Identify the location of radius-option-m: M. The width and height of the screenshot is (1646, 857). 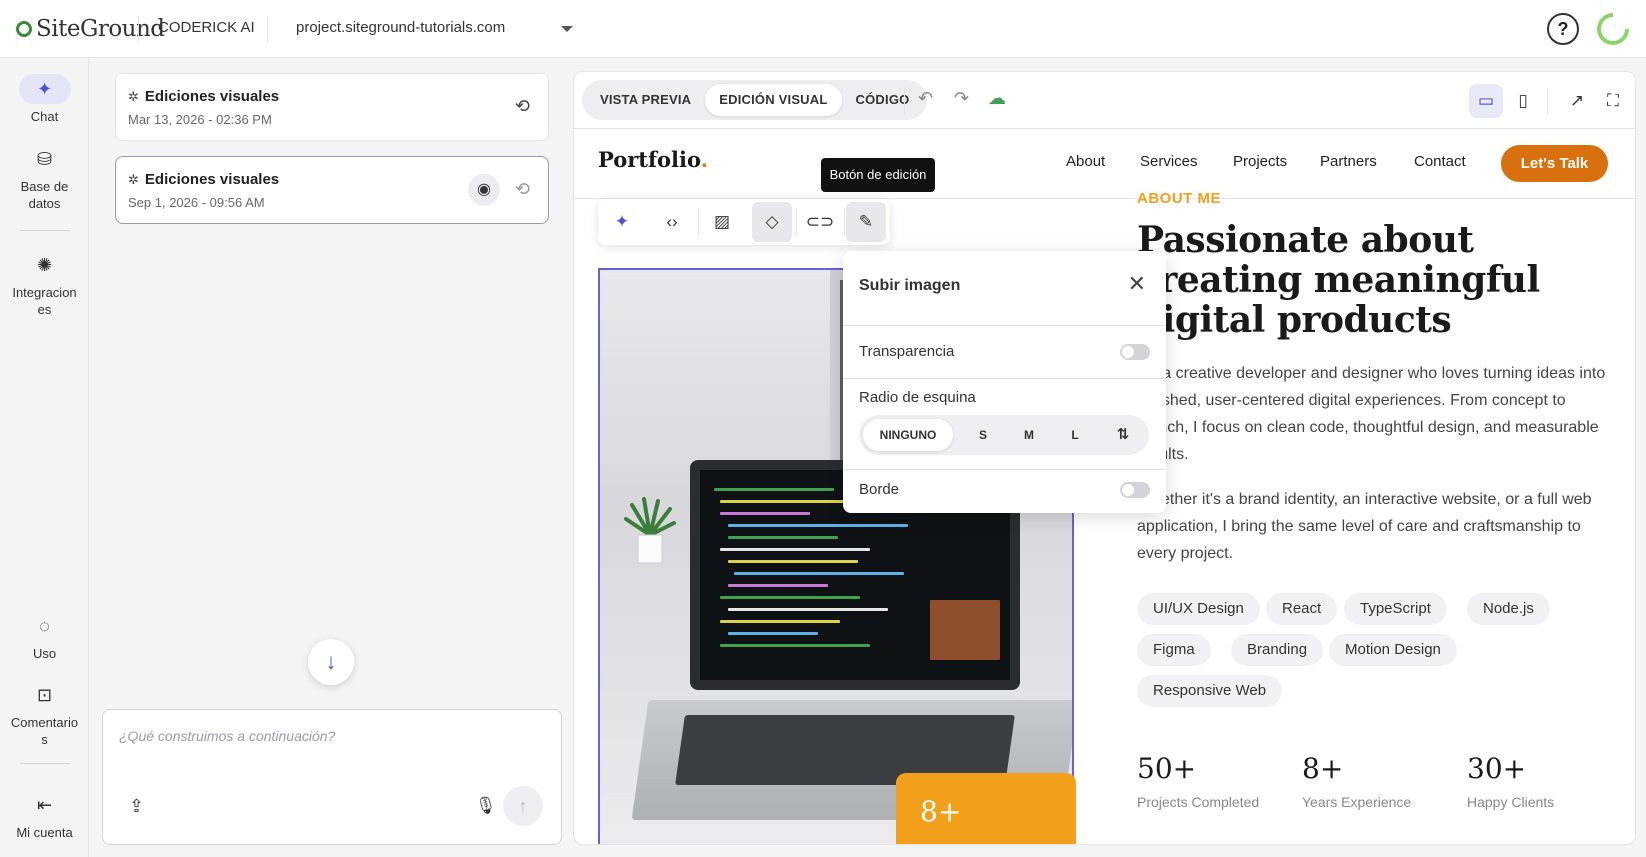
(1029, 435).